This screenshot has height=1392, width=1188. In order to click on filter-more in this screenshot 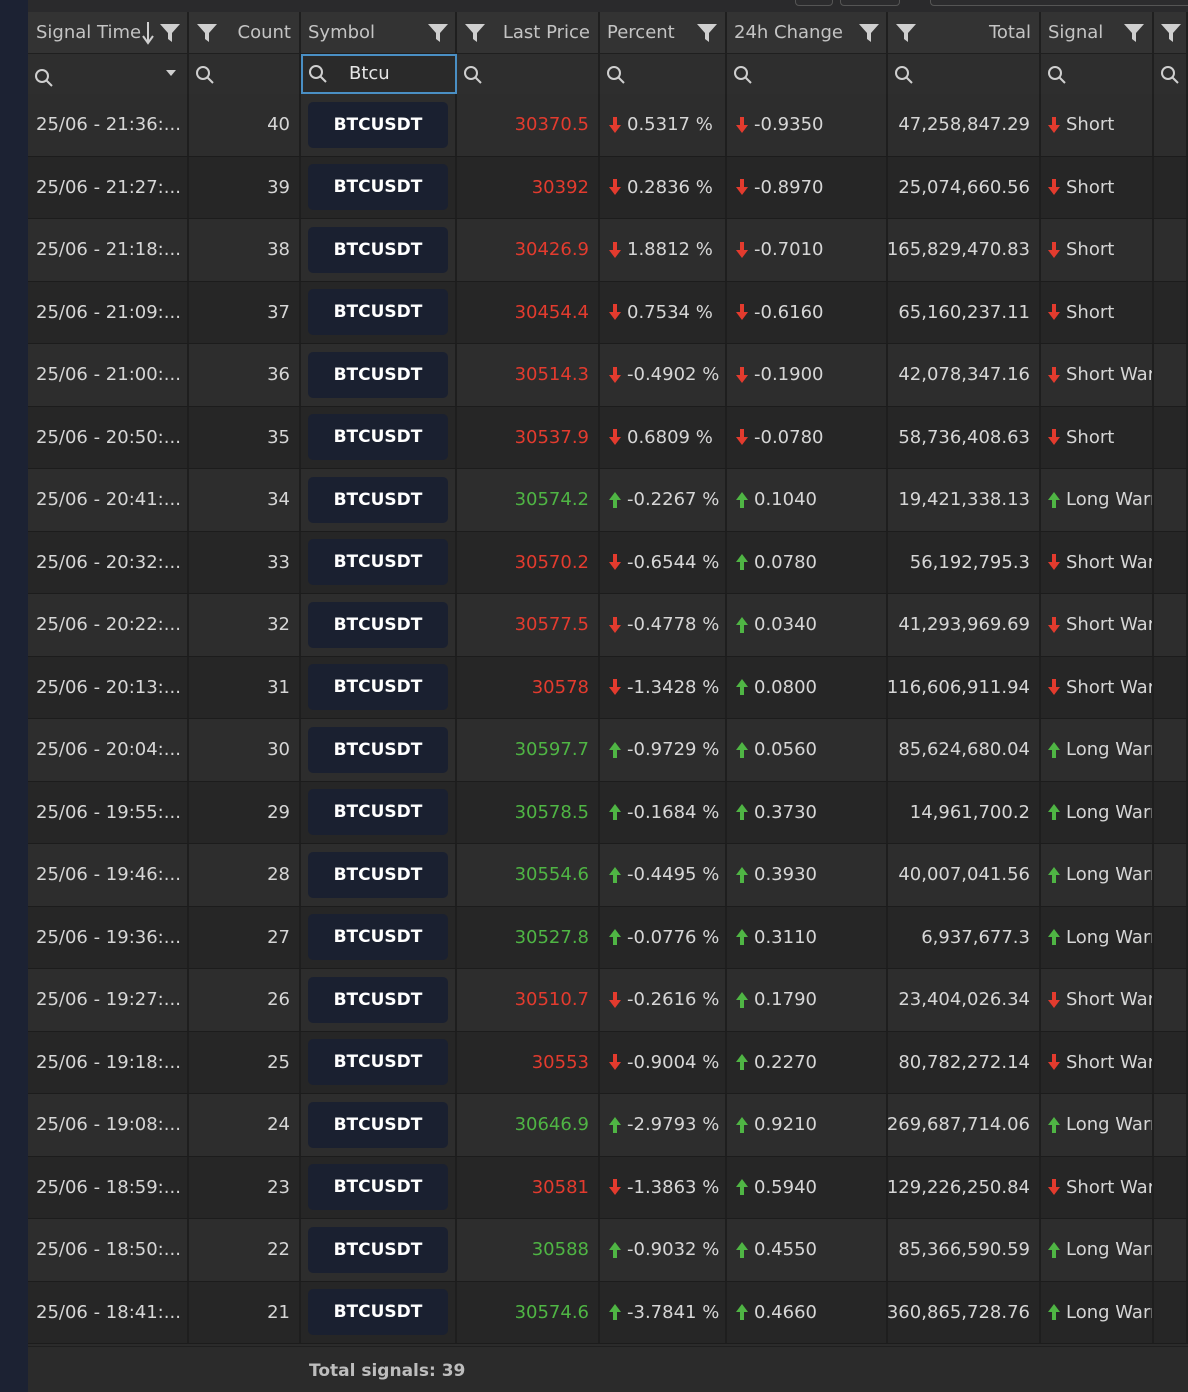, I will do `click(1171, 74)`.